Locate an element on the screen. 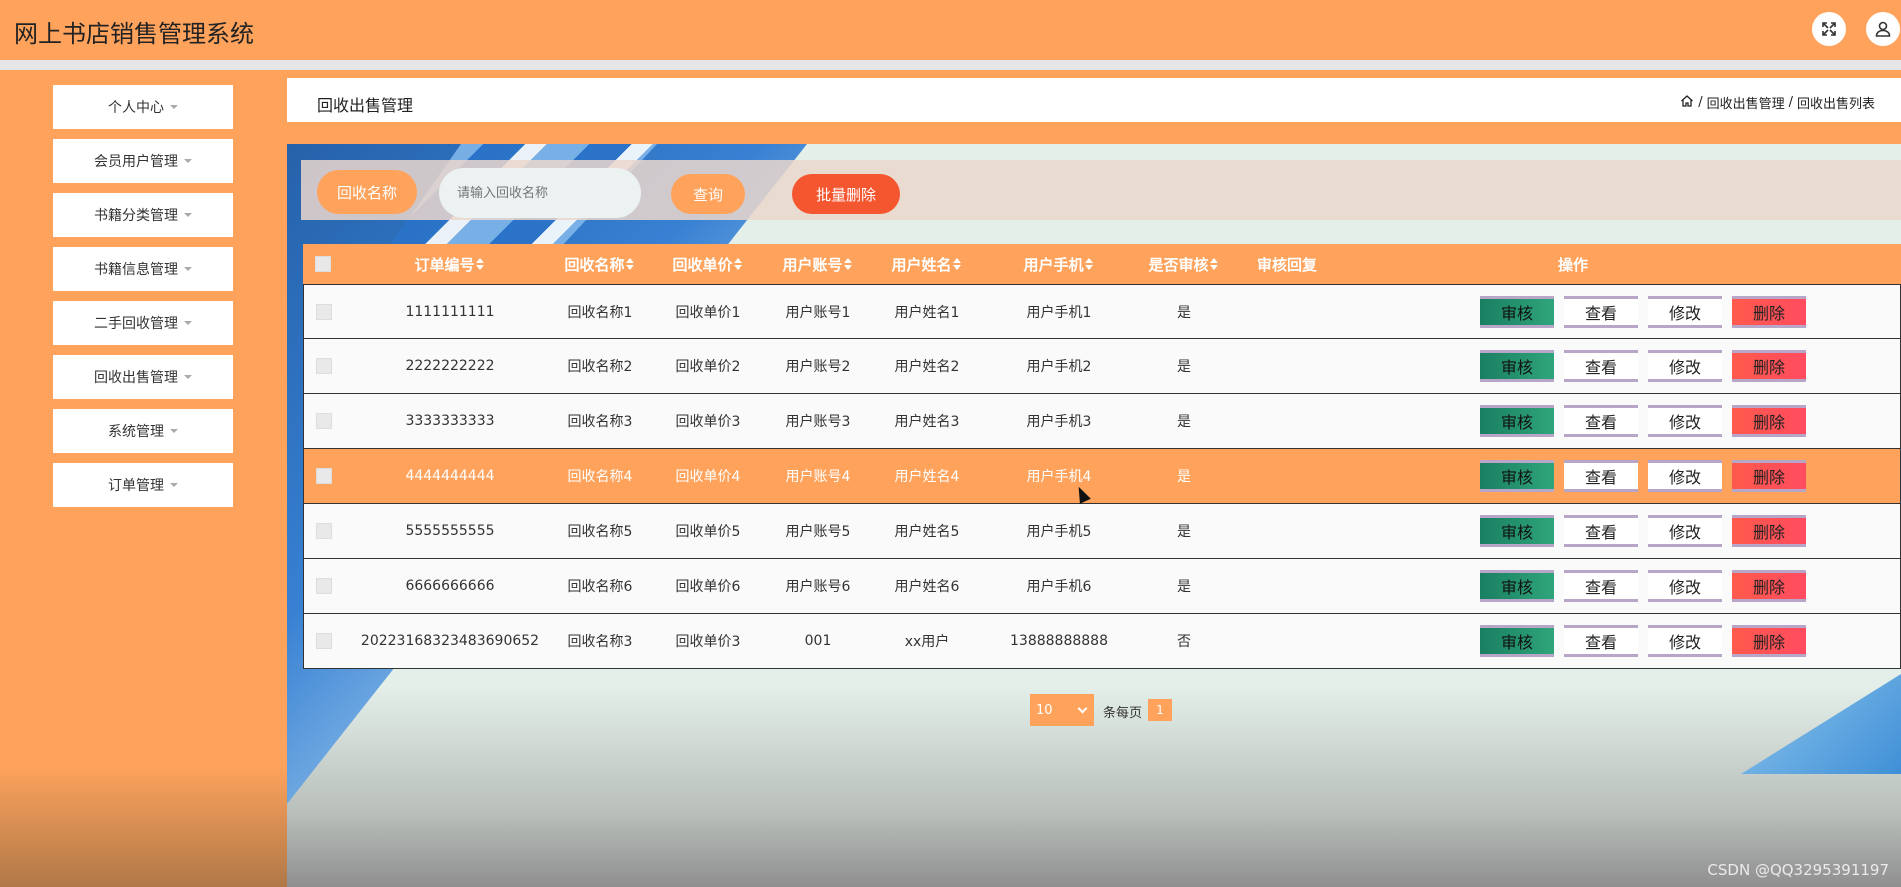 The image size is (1901, 887). select-all-checkbox is located at coordinates (323, 264).